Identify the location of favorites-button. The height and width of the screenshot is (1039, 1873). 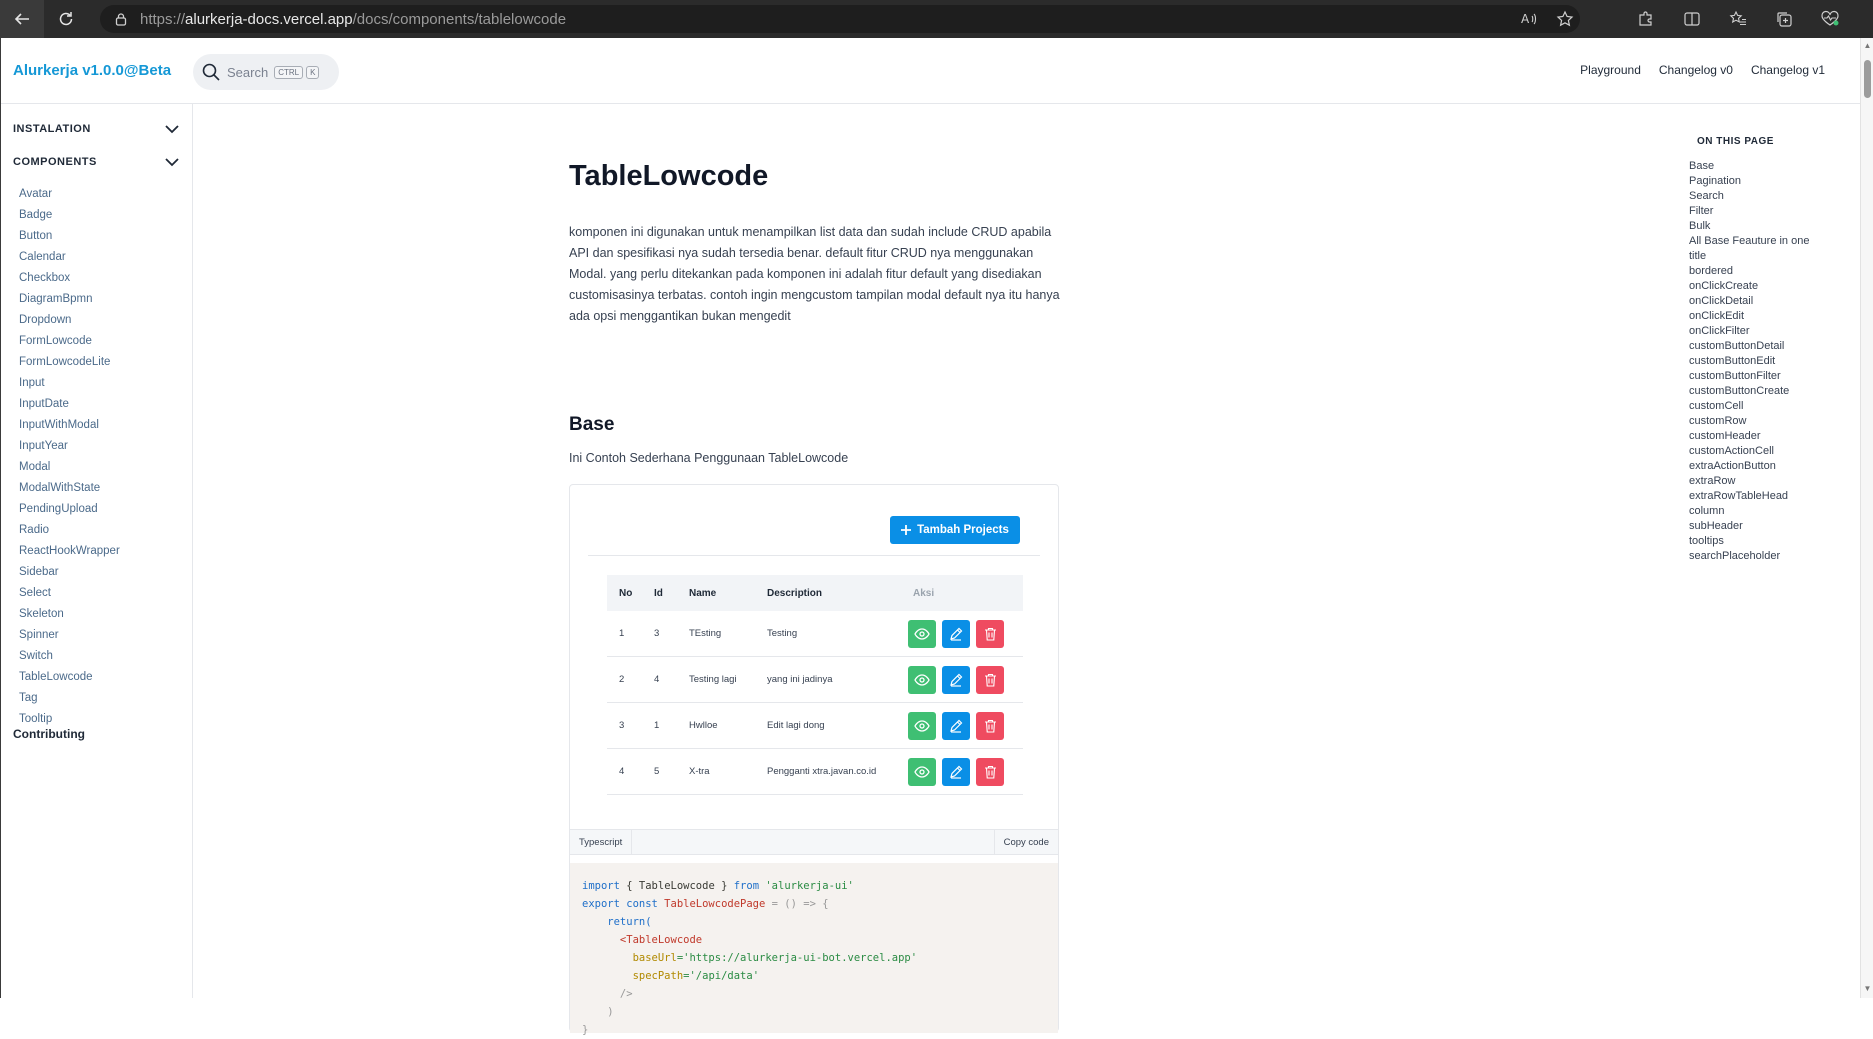
(1738, 19).